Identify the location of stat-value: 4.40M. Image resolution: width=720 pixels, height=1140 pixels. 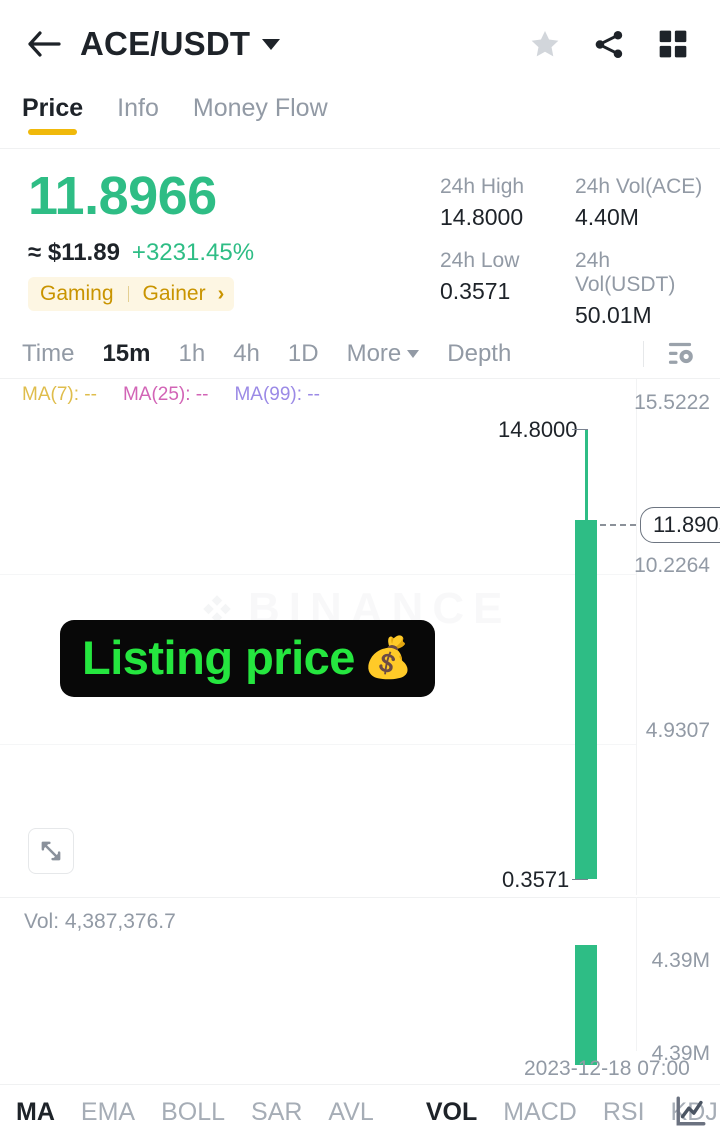
(607, 217).